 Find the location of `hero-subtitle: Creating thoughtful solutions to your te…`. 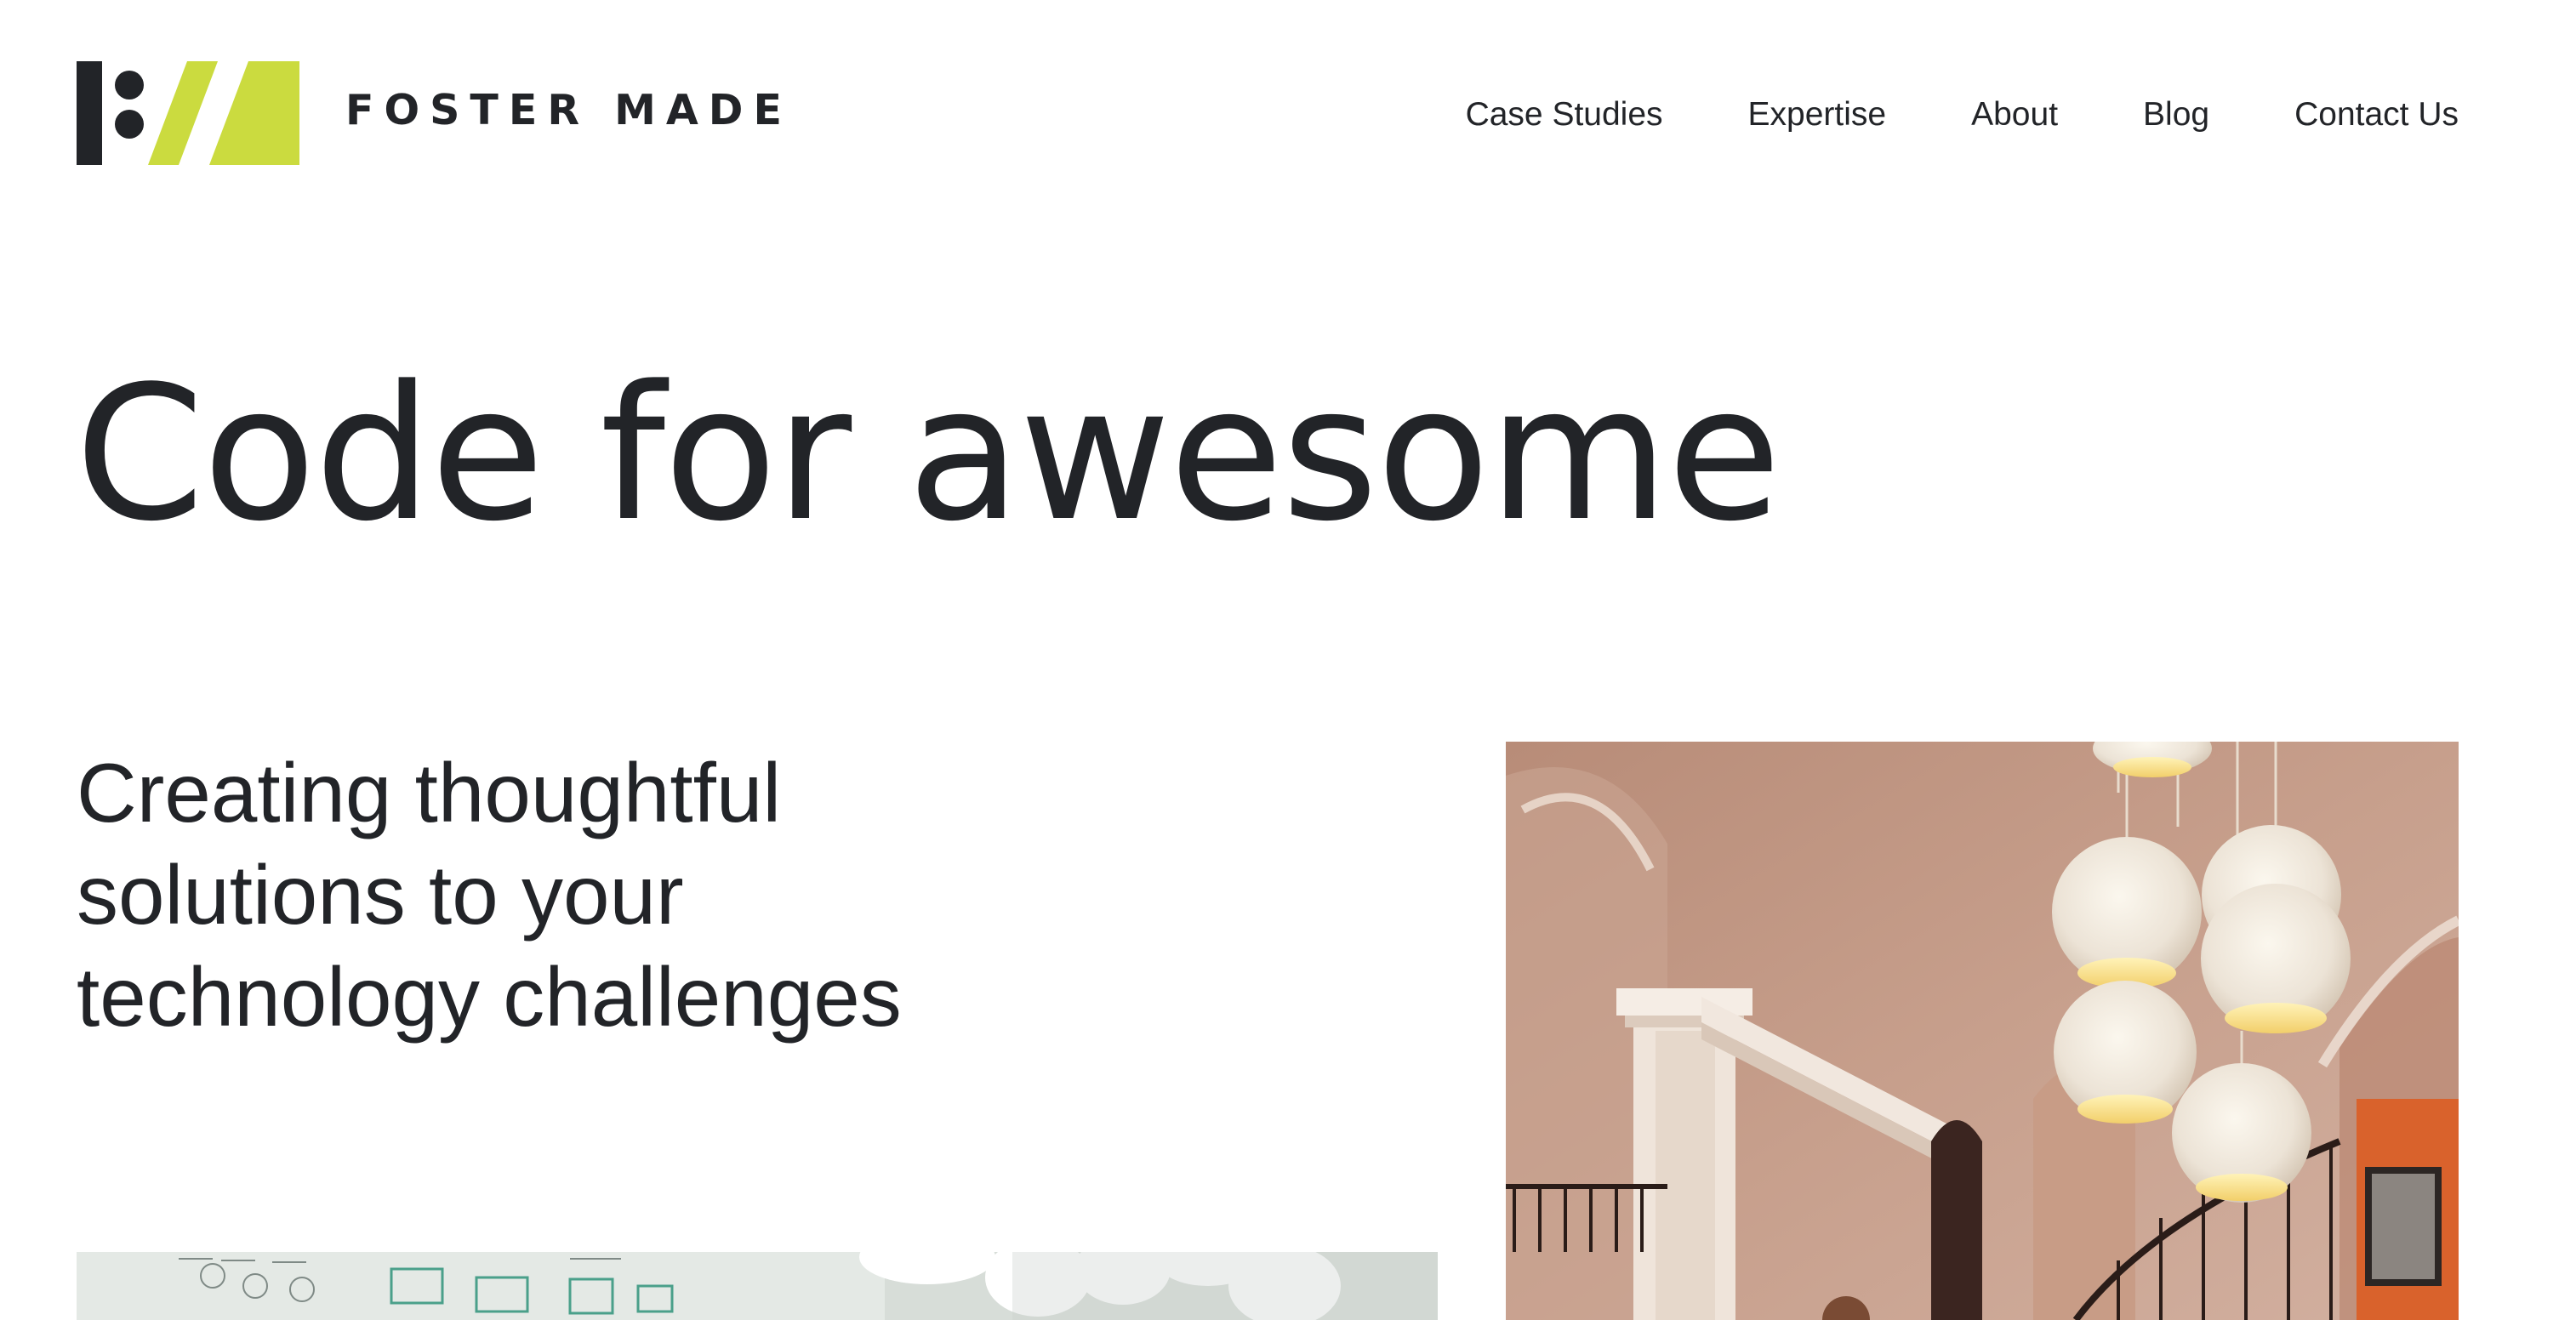

hero-subtitle: Creating thoughtful solutions to your te… is located at coordinates (489, 895).